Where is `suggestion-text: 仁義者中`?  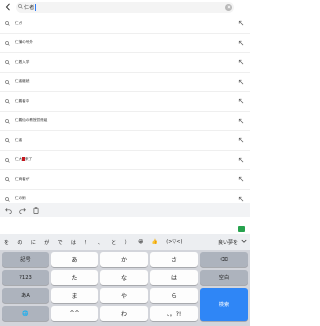 suggestion-text: 仁義者中 is located at coordinates (22, 101).